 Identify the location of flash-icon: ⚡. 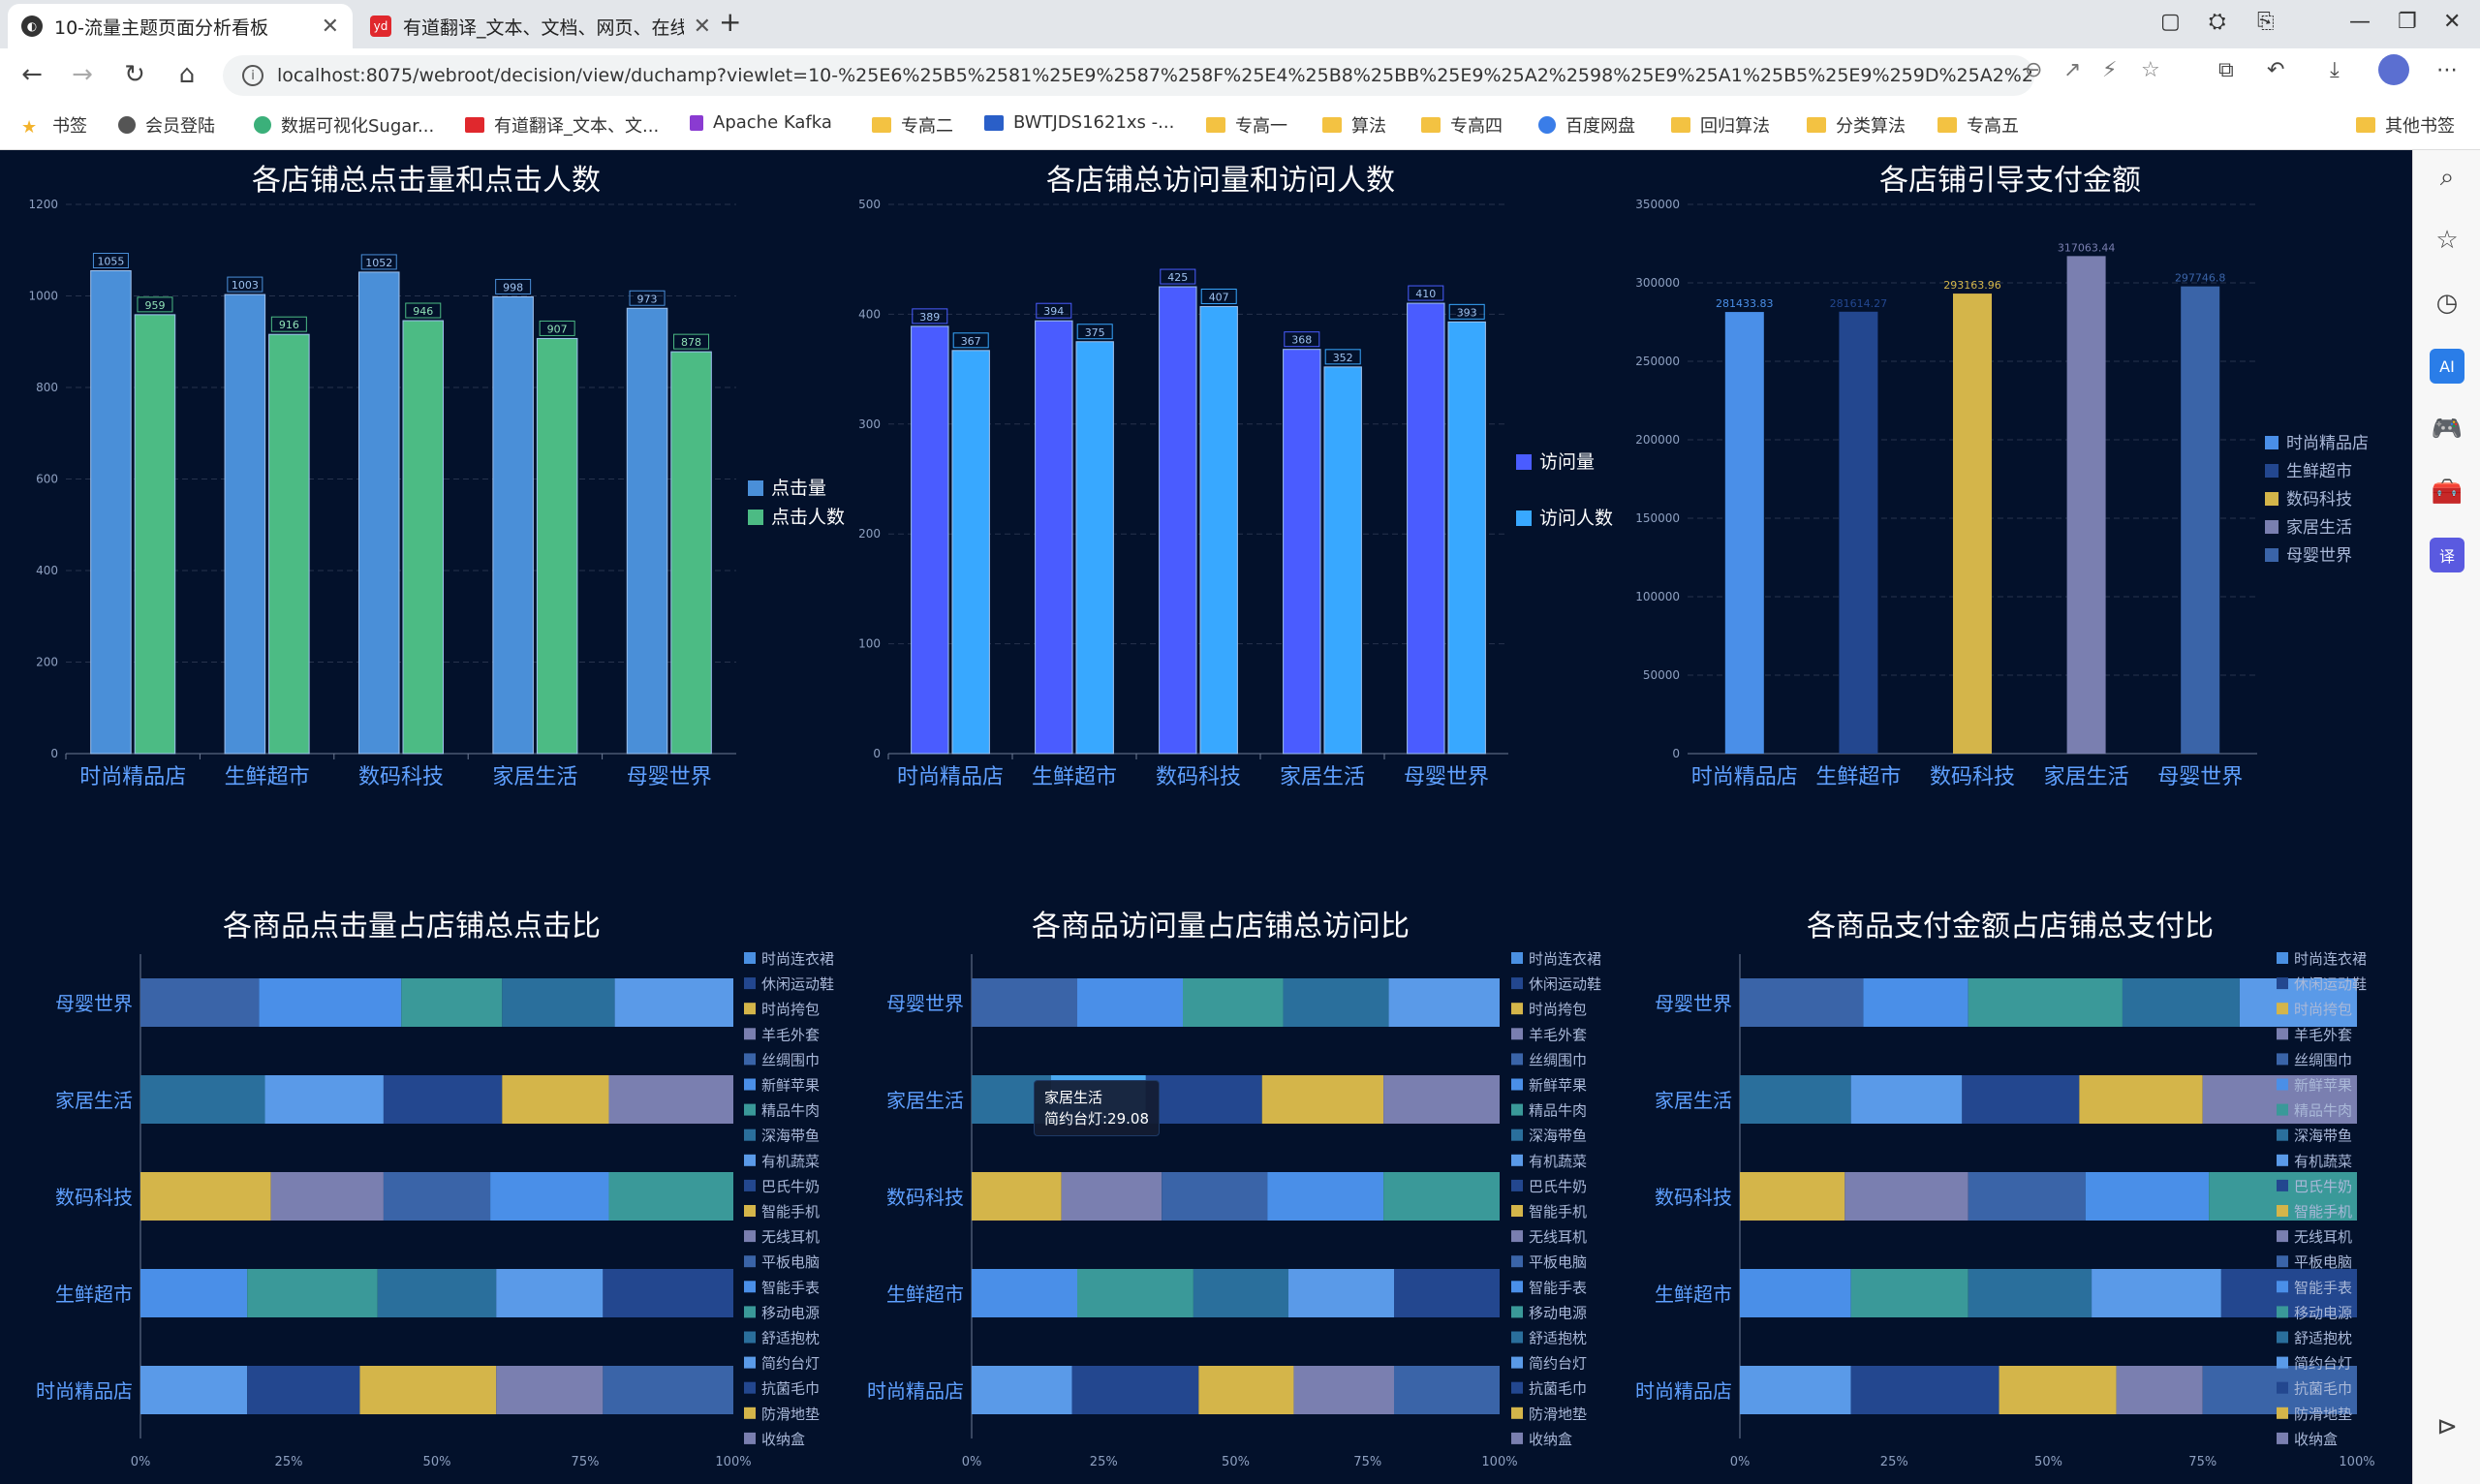
(2109, 70).